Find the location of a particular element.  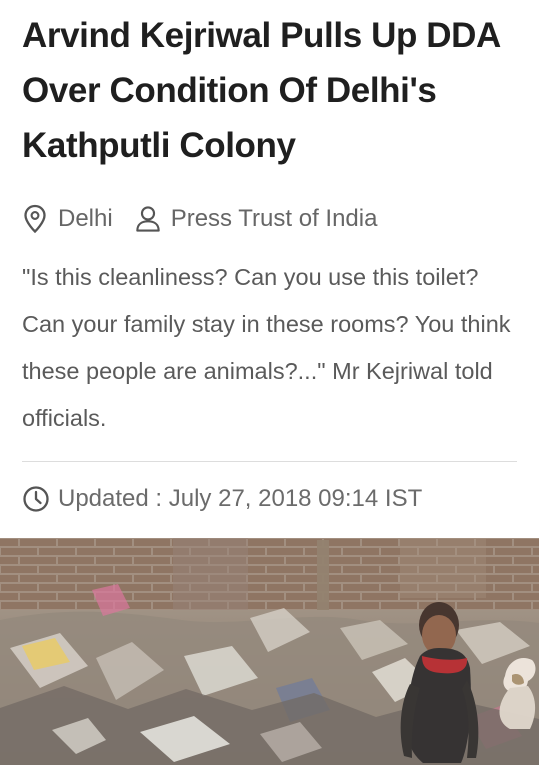

person-icon is located at coordinates (148, 219).